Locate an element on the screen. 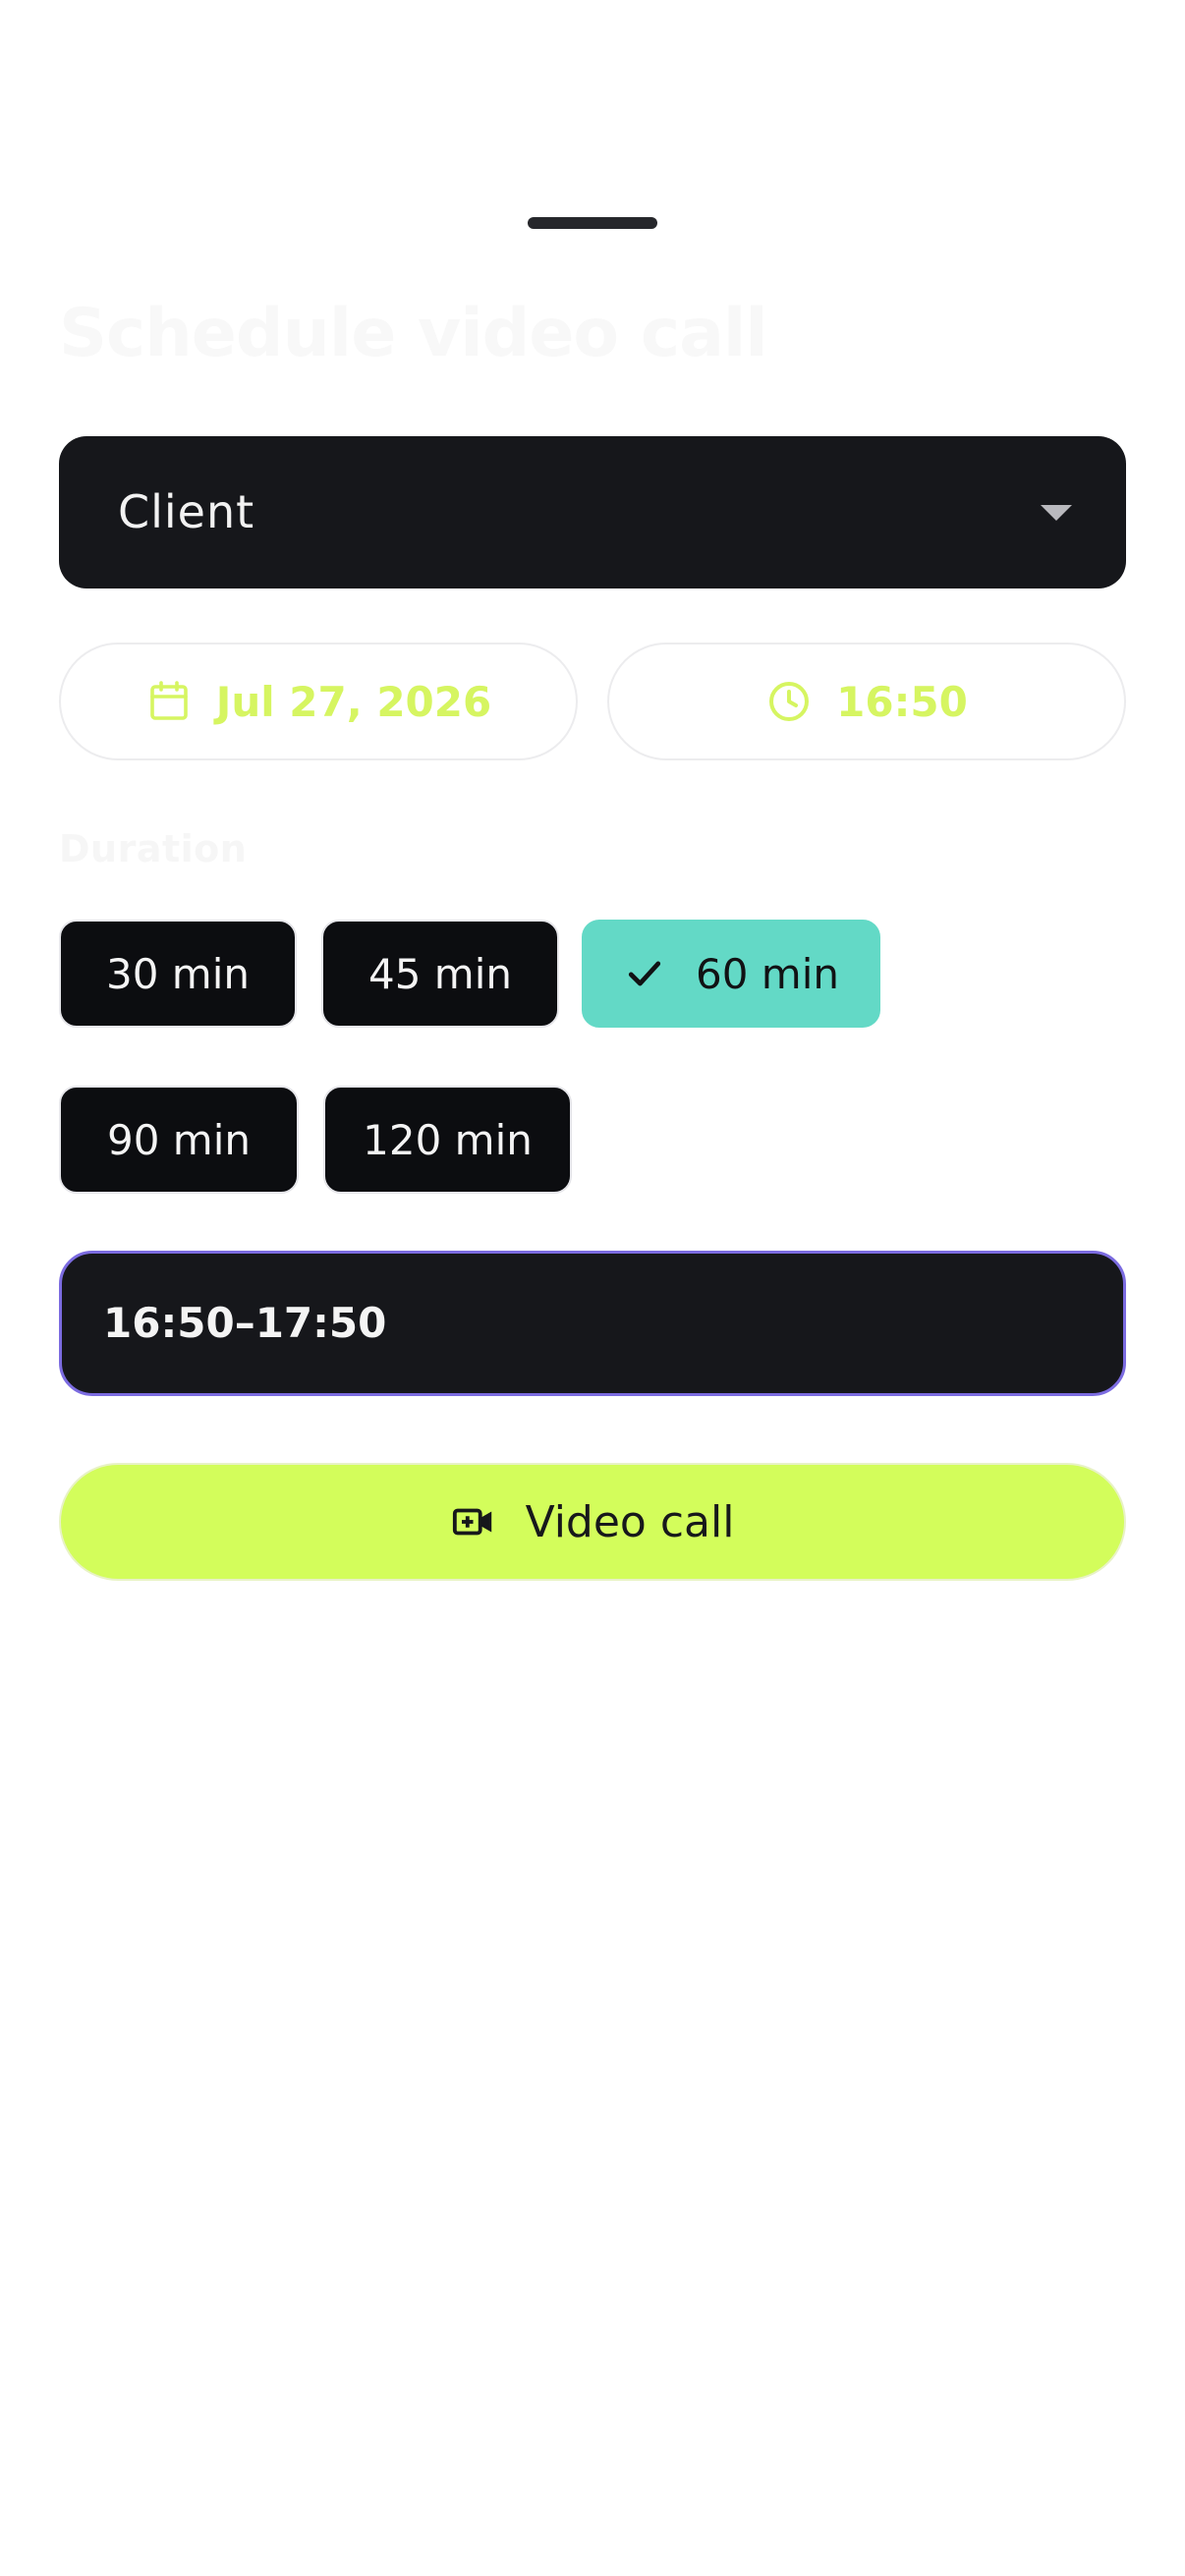 This screenshot has height=2576, width=1185. time-range-value: 16:50–17:50 is located at coordinates (245, 1323).